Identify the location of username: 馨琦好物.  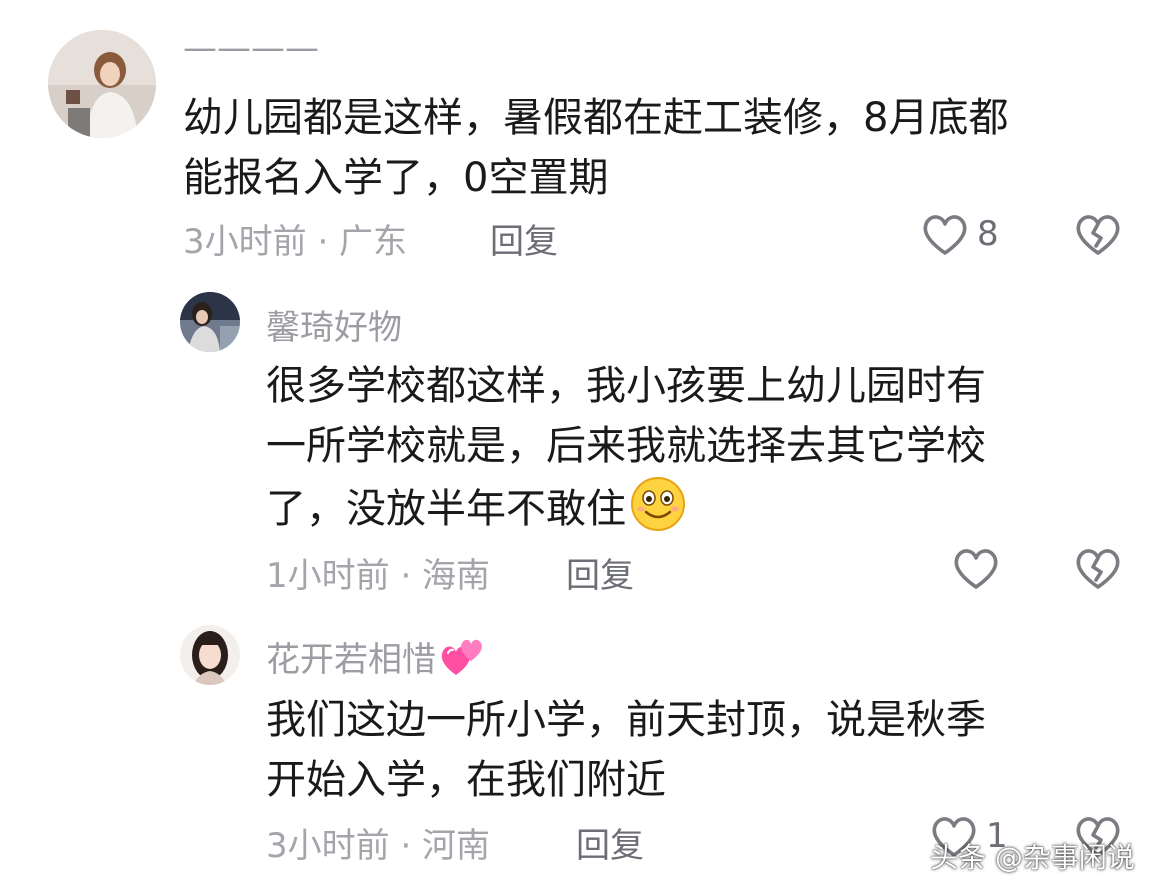
(334, 324).